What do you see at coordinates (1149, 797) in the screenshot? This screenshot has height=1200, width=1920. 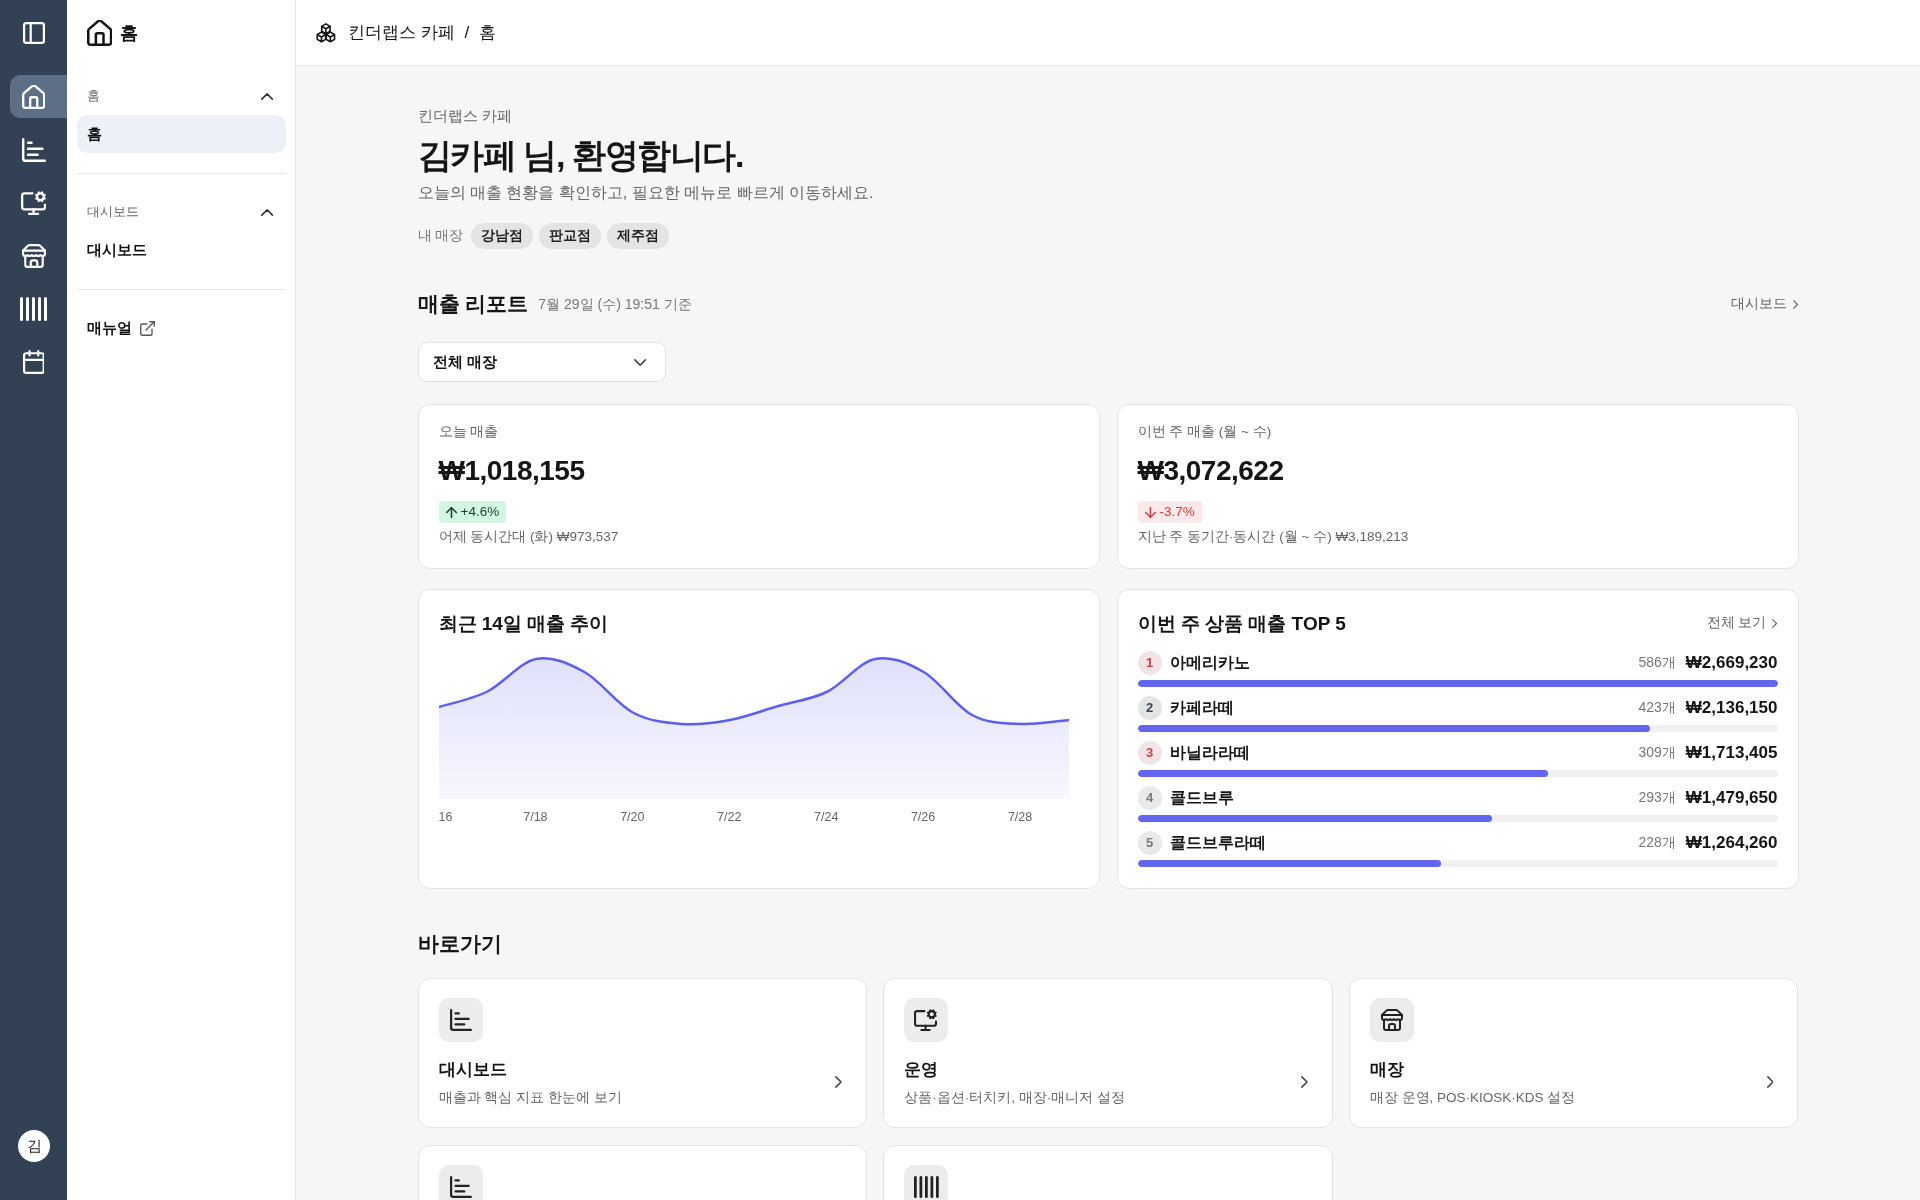 I see `rank-badge: 4` at bounding box center [1149, 797].